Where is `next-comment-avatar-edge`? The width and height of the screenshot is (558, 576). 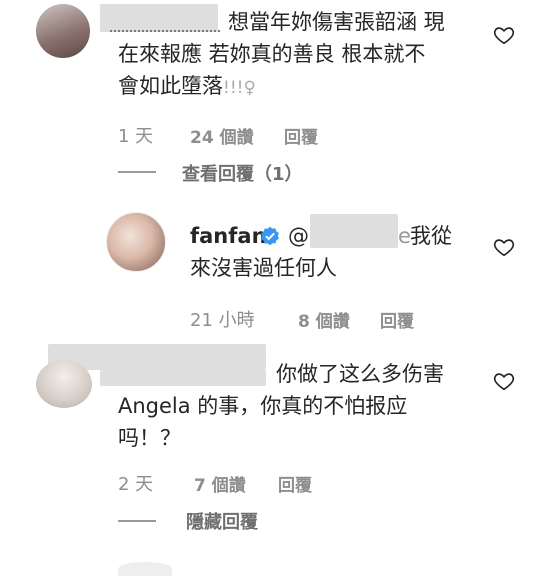
next-comment-avatar-edge is located at coordinates (145, 569).